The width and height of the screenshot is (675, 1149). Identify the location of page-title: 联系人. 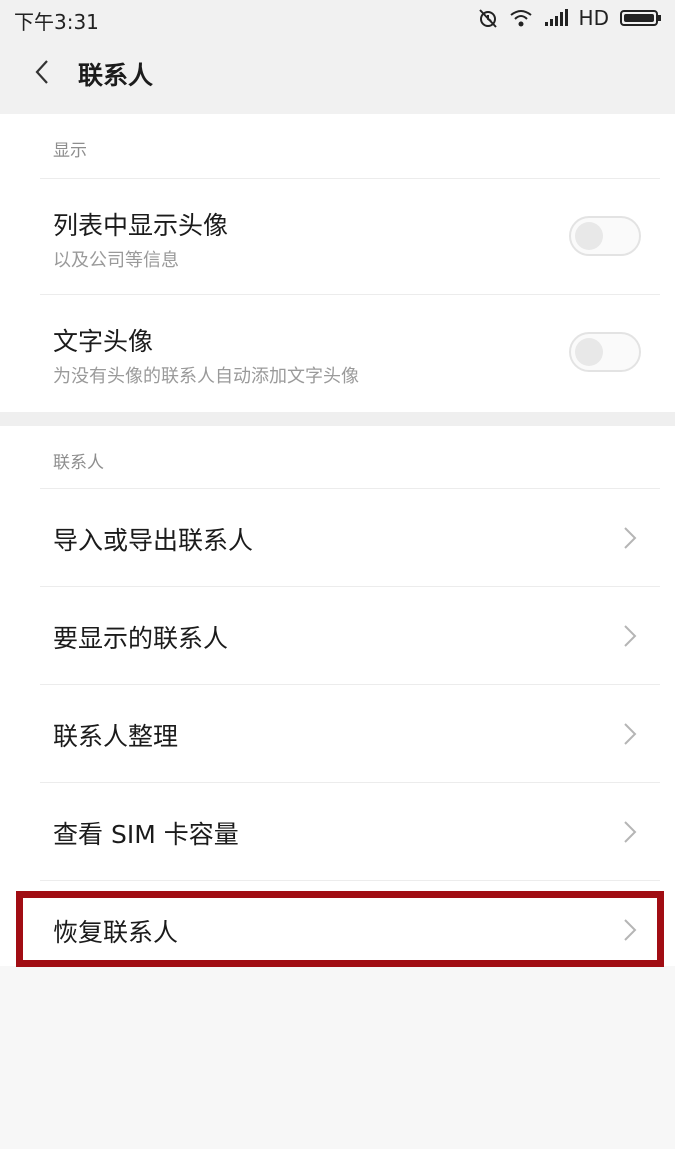
(116, 75).